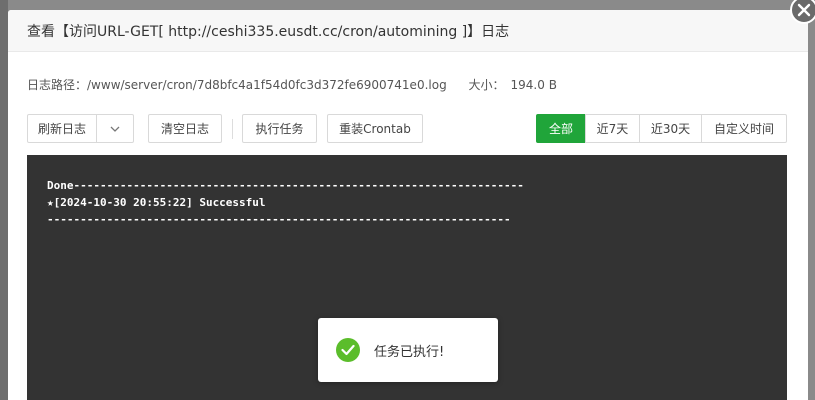 The image size is (815, 400). I want to click on toolbar-divider, so click(232, 129).